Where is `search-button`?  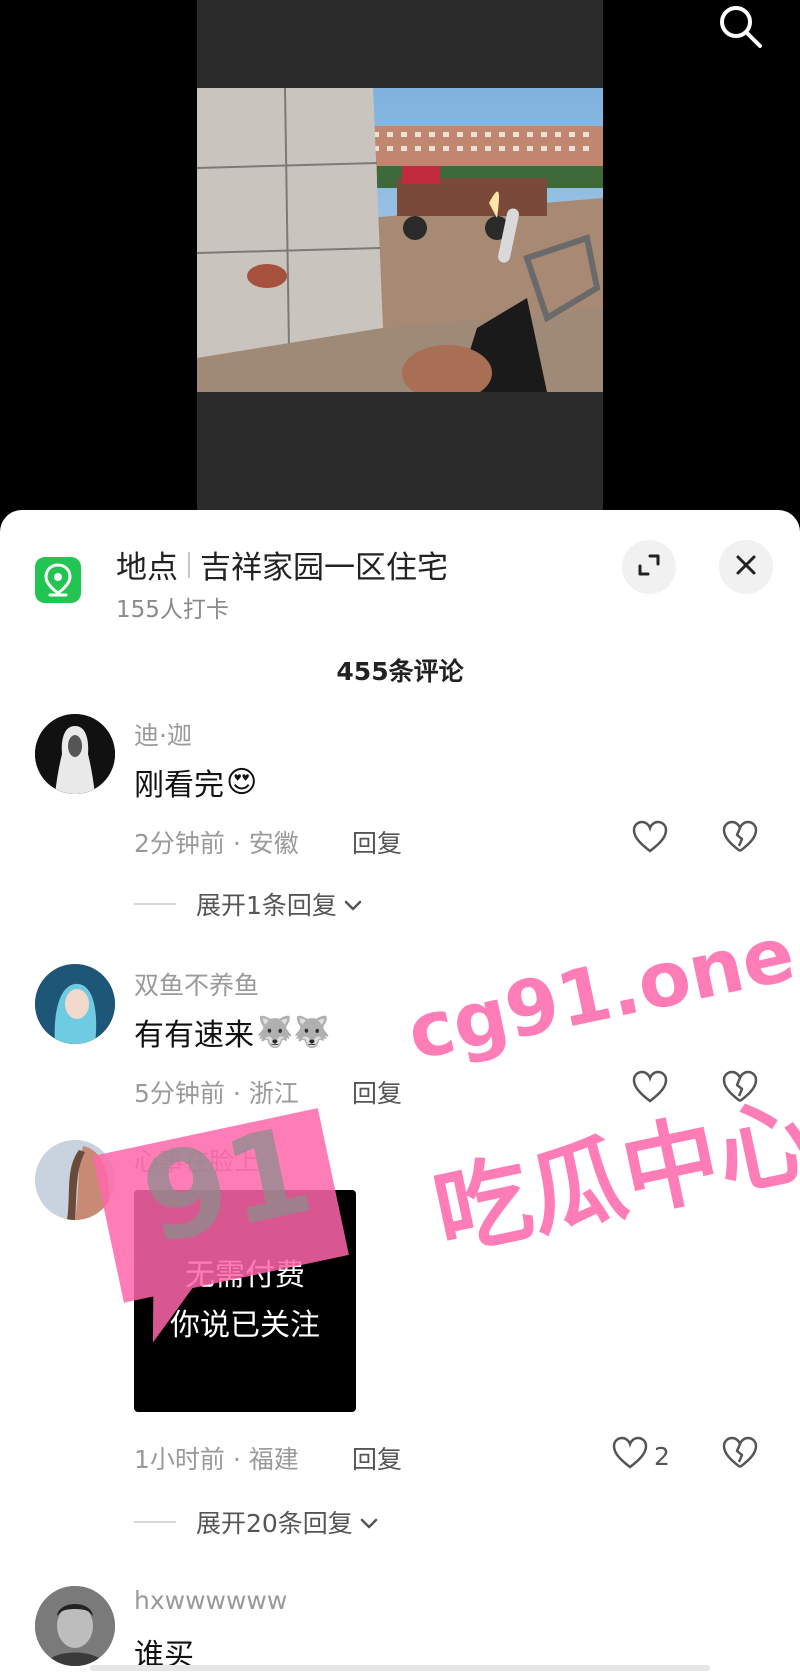 search-button is located at coordinates (740, 28).